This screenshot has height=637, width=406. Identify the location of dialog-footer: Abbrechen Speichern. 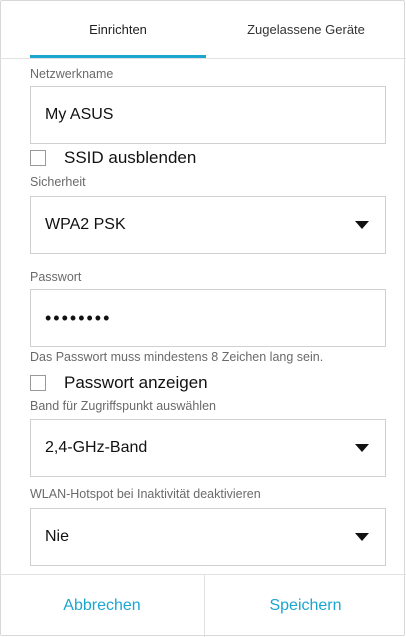
(203, 605).